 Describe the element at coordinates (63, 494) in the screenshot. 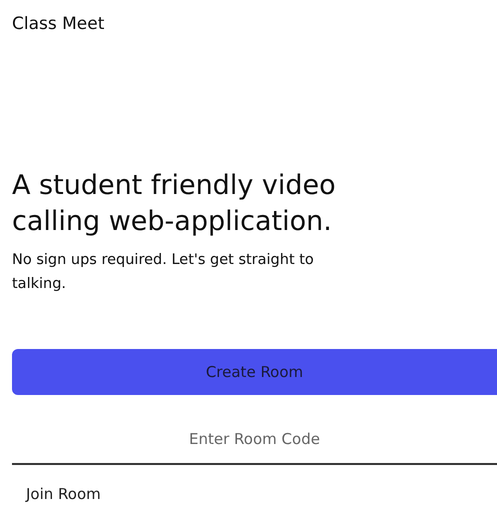

I see `join-room-button: Join Room` at that location.